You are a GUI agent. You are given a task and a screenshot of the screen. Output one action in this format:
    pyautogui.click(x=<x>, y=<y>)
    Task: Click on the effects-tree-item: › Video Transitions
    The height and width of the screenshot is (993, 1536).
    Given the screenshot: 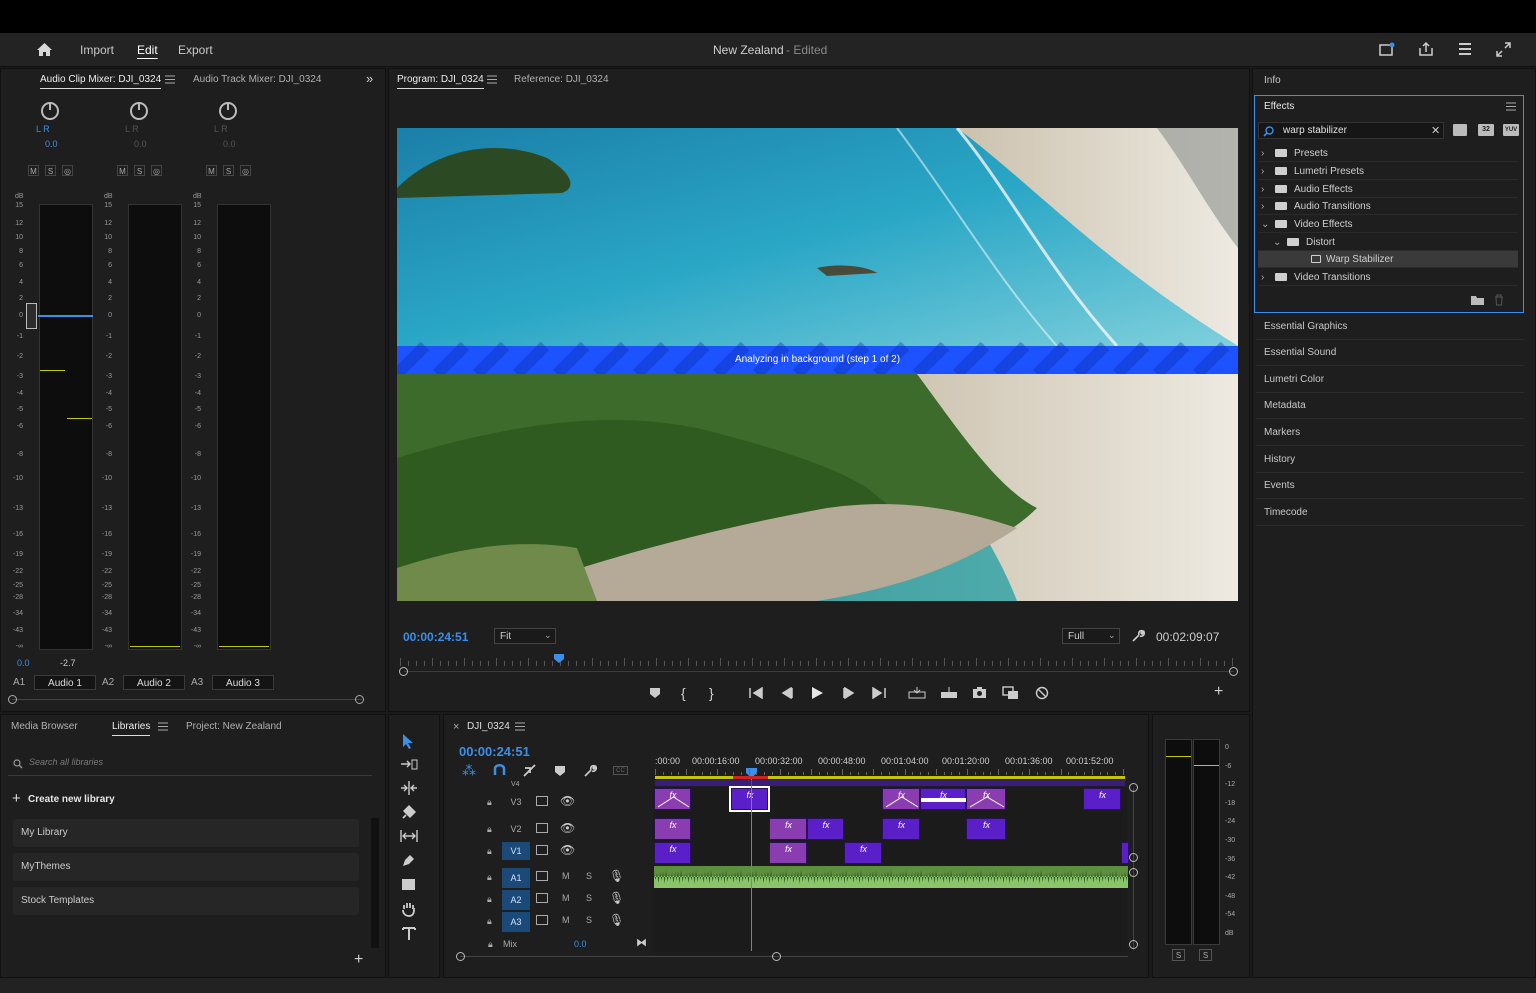 What is the action you would take?
    pyautogui.click(x=1388, y=277)
    